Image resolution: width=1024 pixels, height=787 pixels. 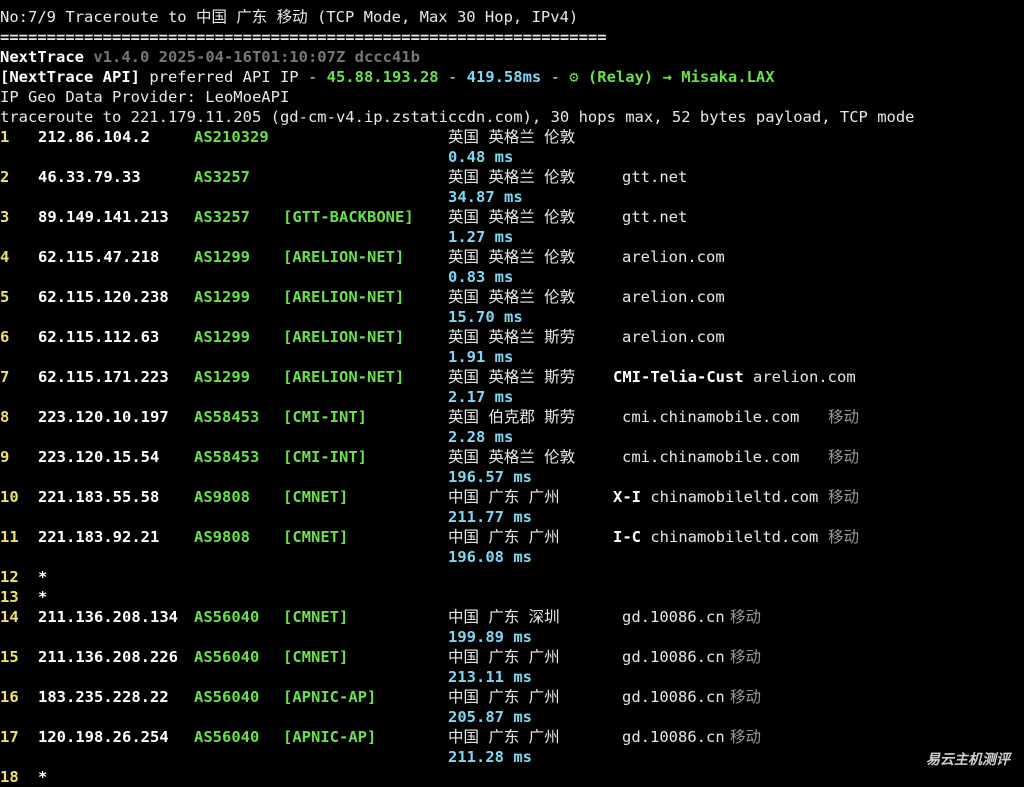 I want to click on hop-number: 1, so click(x=5, y=137).